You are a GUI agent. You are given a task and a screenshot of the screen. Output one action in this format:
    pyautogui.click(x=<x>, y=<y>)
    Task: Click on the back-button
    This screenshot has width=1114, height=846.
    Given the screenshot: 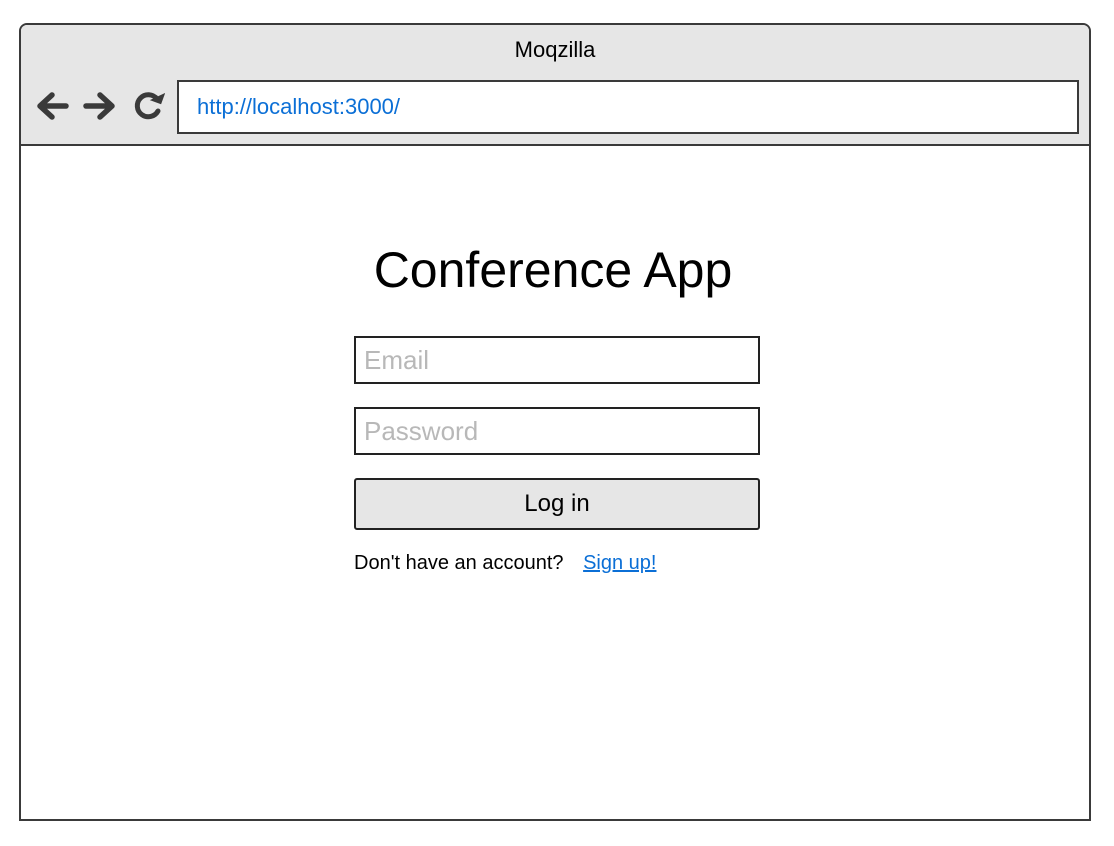 What is the action you would take?
    pyautogui.click(x=52, y=106)
    